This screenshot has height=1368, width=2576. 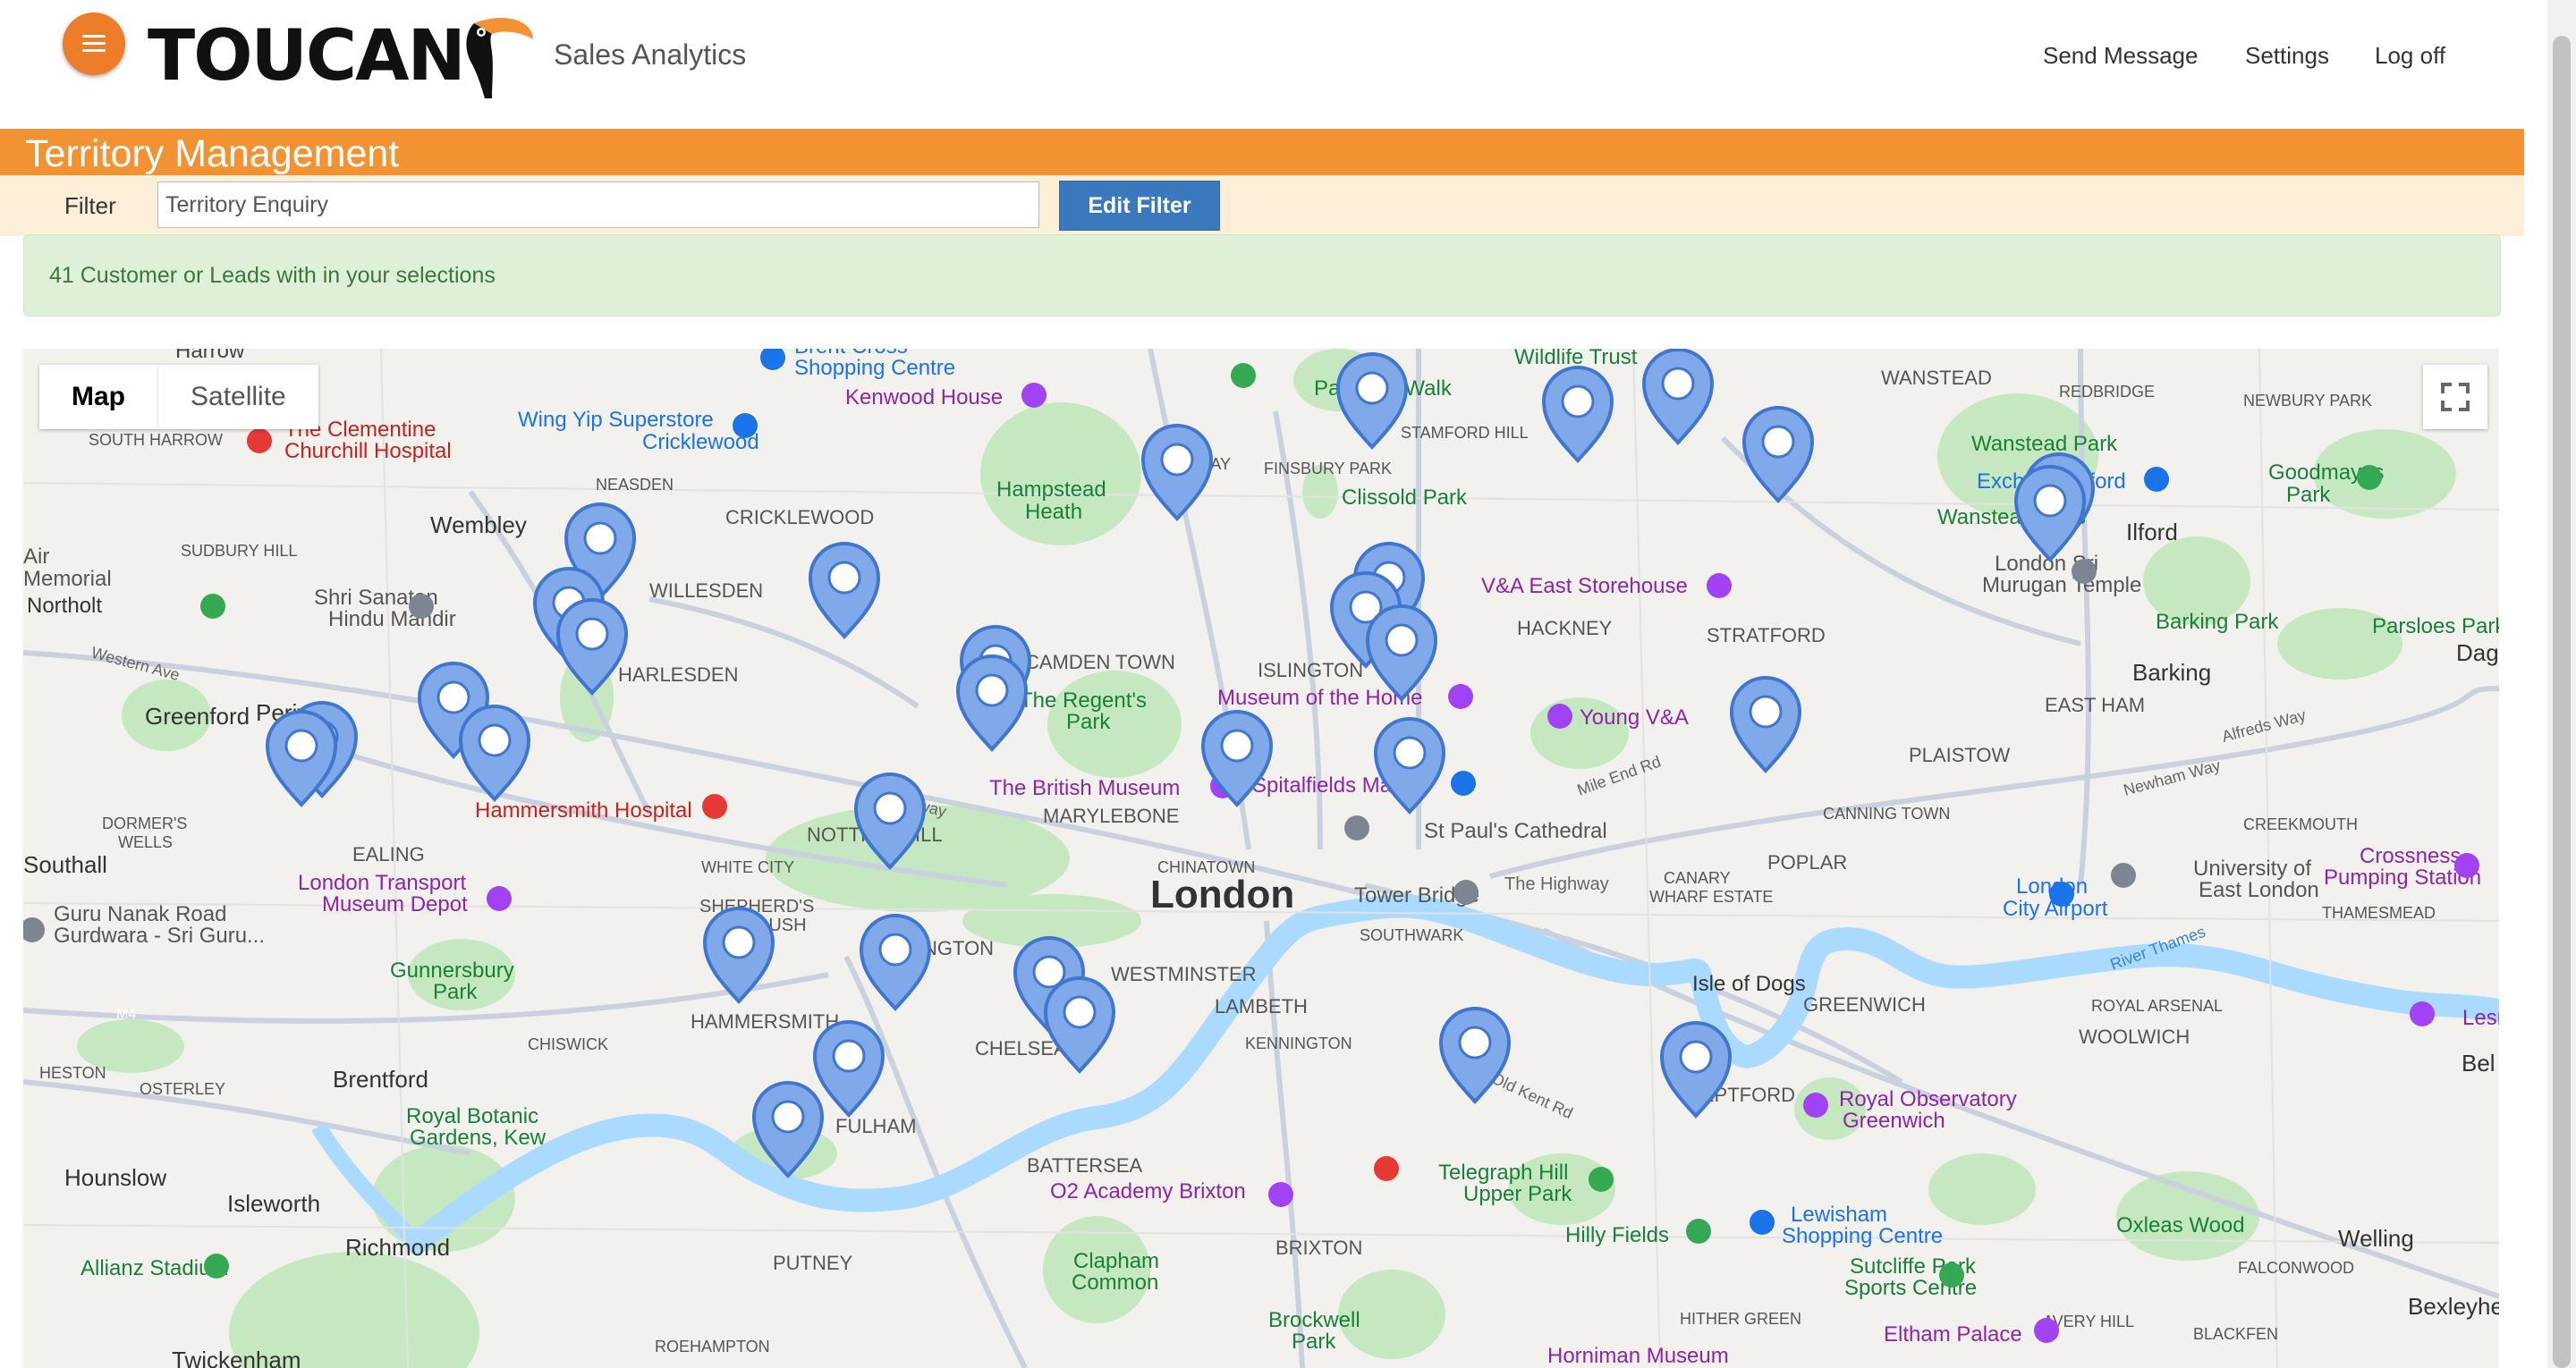 What do you see at coordinates (388, 855) in the screenshot?
I see `map-label: EALING` at bounding box center [388, 855].